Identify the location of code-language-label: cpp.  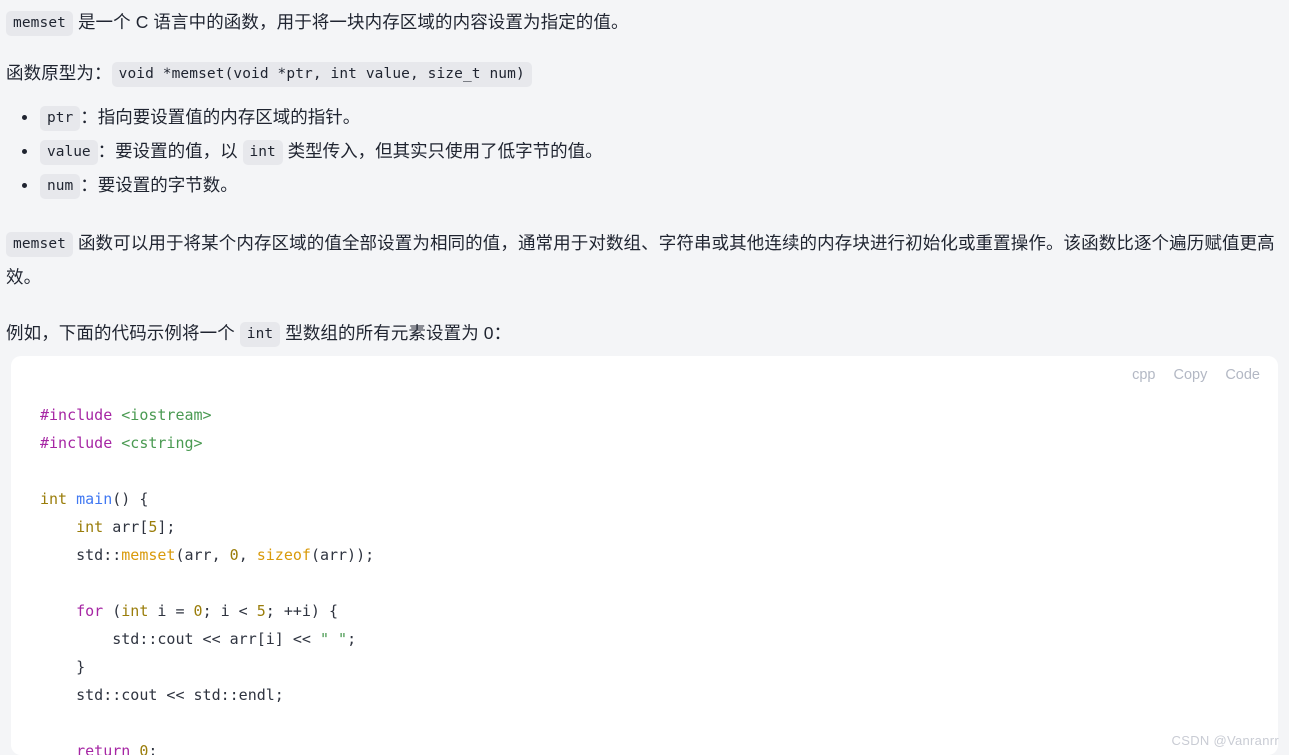
(1144, 375).